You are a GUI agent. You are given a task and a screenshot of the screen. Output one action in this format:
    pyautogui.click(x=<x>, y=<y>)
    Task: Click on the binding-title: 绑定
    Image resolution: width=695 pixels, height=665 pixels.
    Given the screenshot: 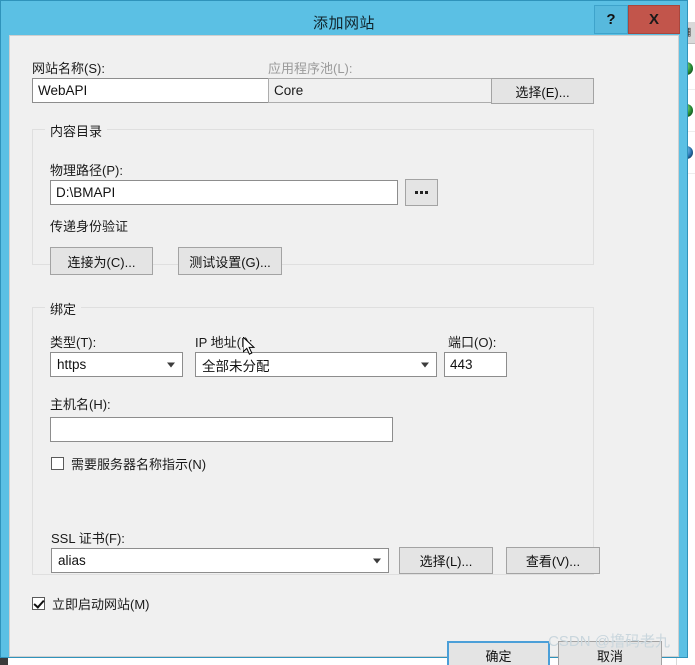 What is the action you would take?
    pyautogui.click(x=63, y=308)
    